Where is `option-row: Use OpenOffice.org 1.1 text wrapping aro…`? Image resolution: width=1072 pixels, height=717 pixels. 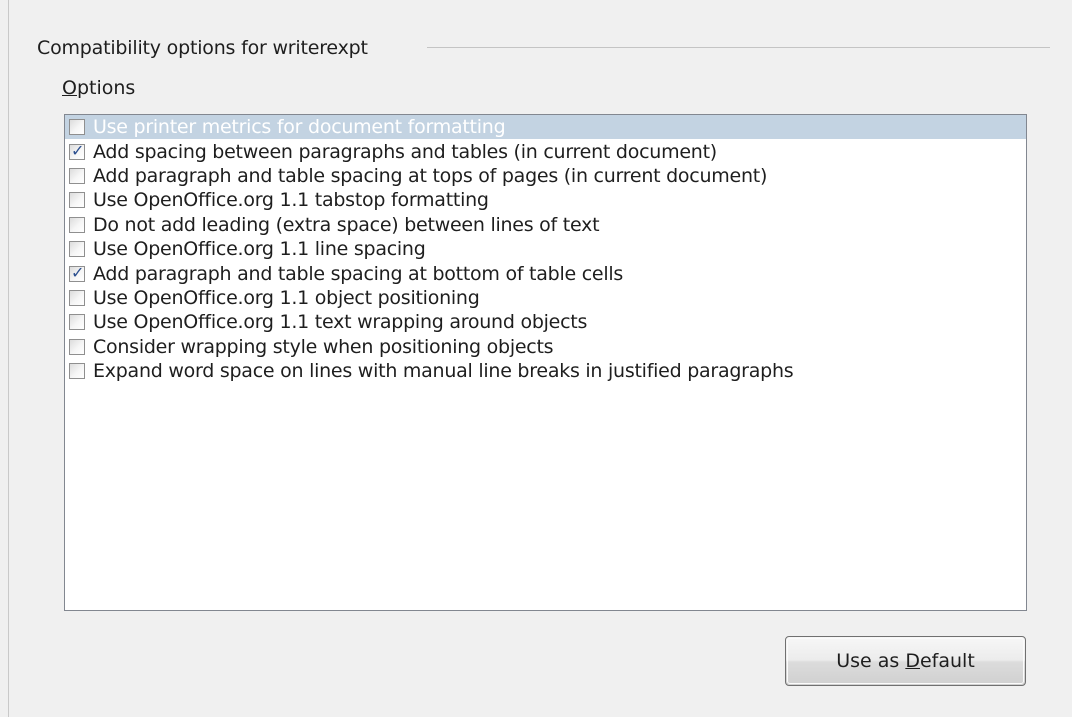
option-row: Use OpenOffice.org 1.1 text wrapping aro… is located at coordinates (545, 322).